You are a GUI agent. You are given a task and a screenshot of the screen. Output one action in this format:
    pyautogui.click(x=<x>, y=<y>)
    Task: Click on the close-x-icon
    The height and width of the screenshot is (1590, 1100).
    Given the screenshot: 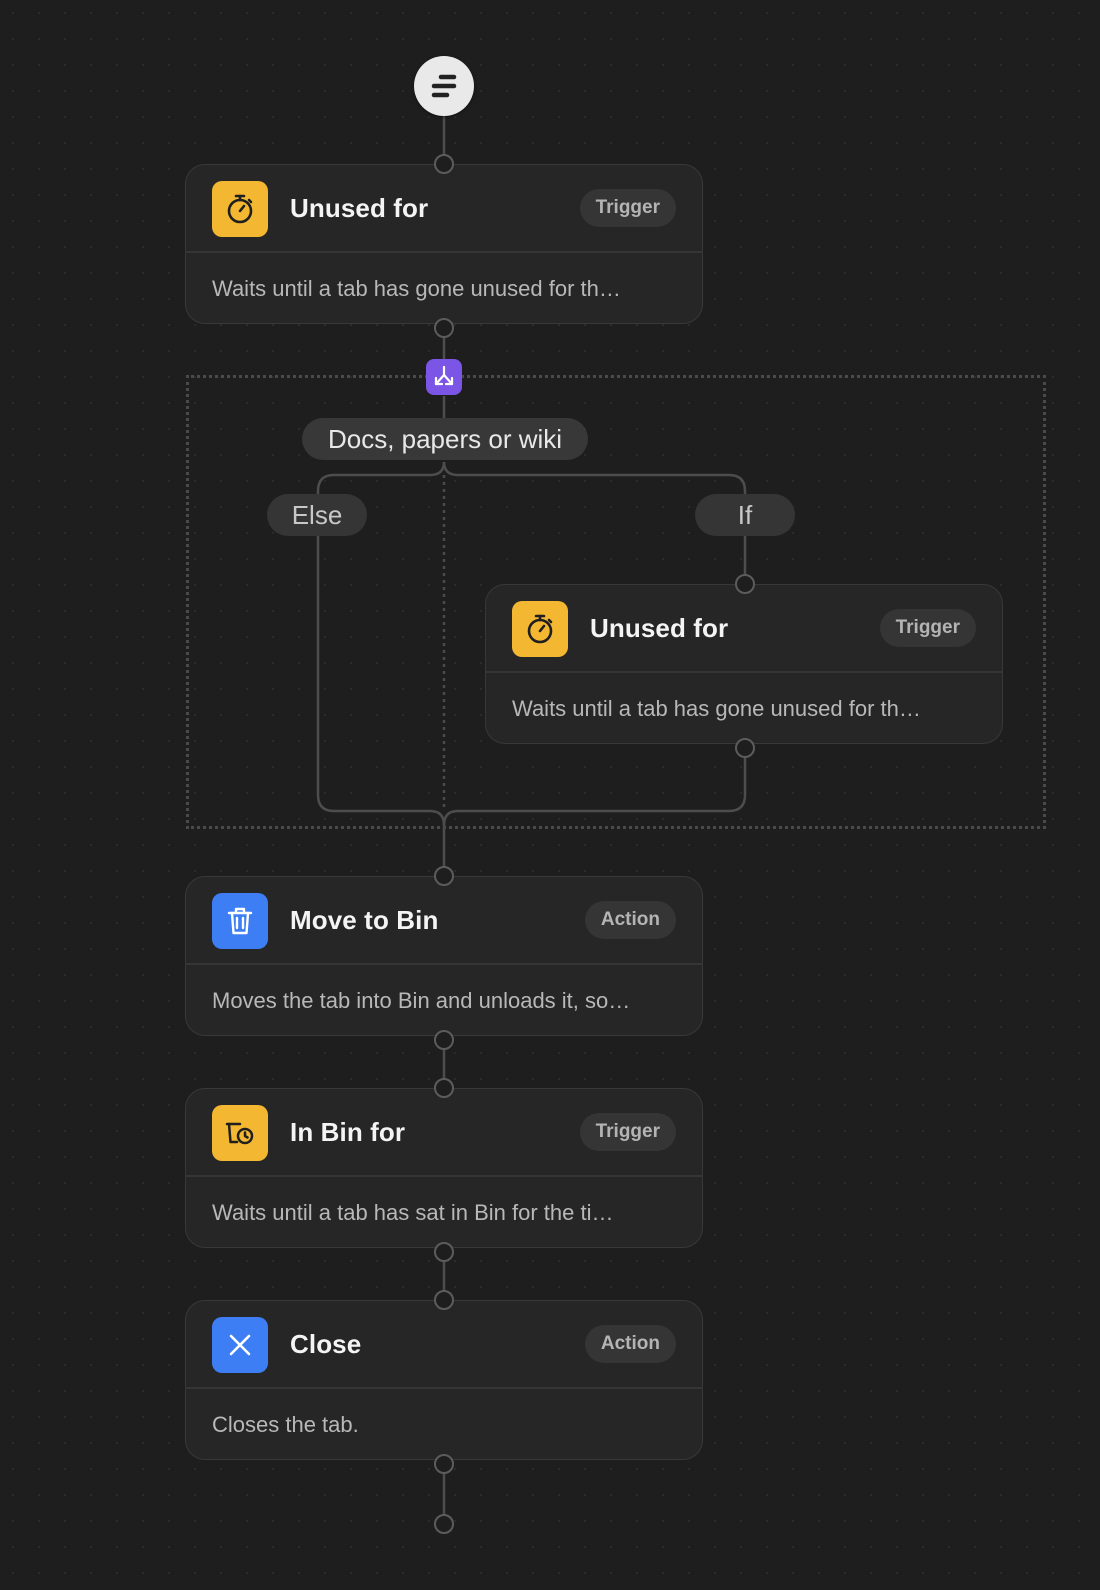 What is the action you would take?
    pyautogui.click(x=240, y=1345)
    